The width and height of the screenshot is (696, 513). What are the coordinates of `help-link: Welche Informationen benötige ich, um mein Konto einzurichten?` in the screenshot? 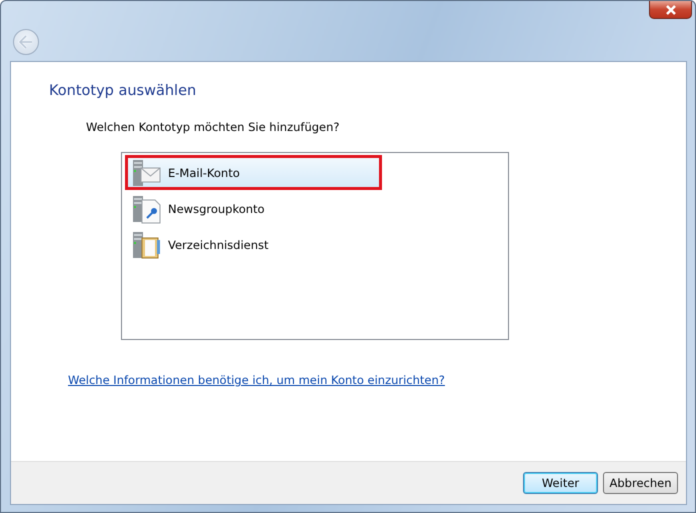 It's located at (256, 380).